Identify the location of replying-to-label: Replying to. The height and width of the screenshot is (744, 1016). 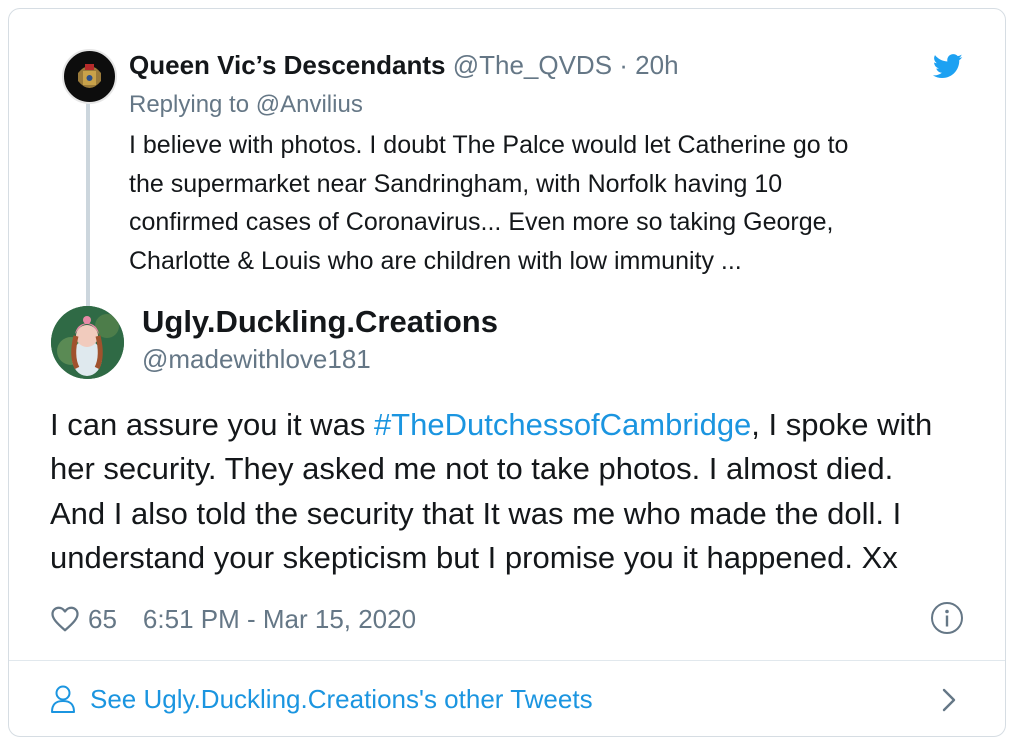
(189, 104).